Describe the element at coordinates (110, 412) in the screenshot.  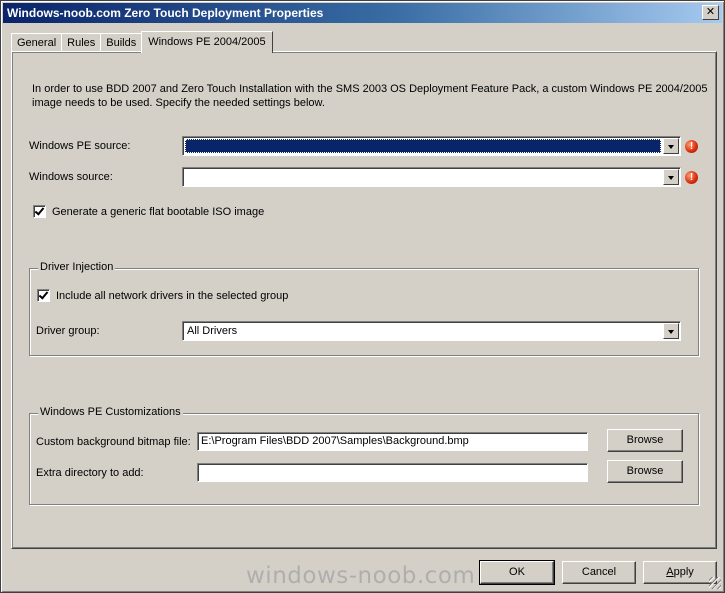
I see `pe-customizations-legend: Windows PE Customizations` at that location.